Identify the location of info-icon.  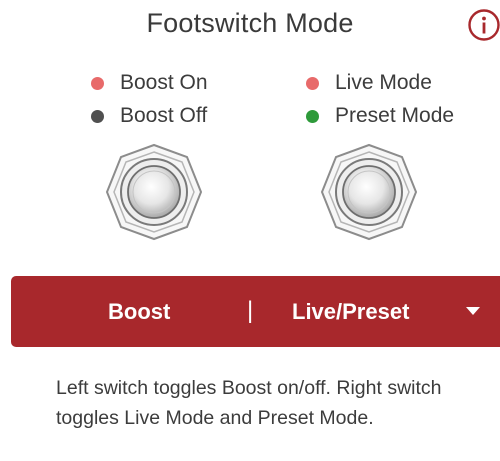
(483, 25).